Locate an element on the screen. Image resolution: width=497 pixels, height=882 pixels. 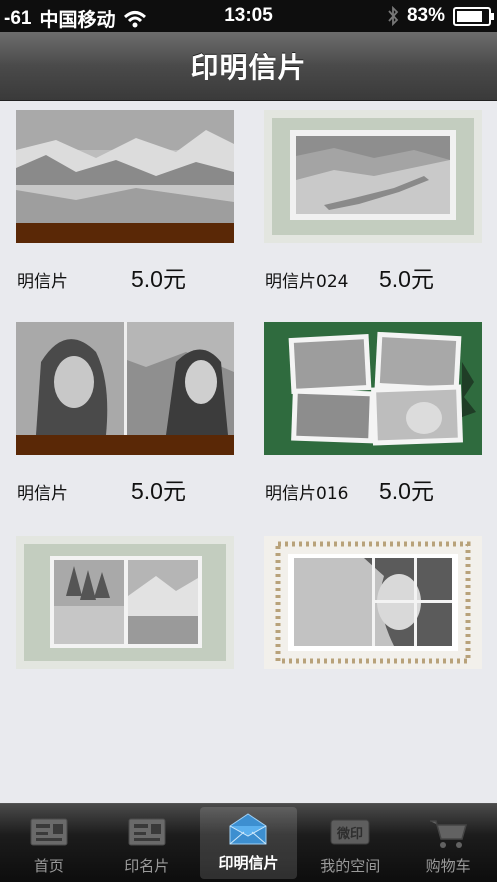
status-bar: -61 中国移动 13:05 83% is located at coordinates (248, 16).